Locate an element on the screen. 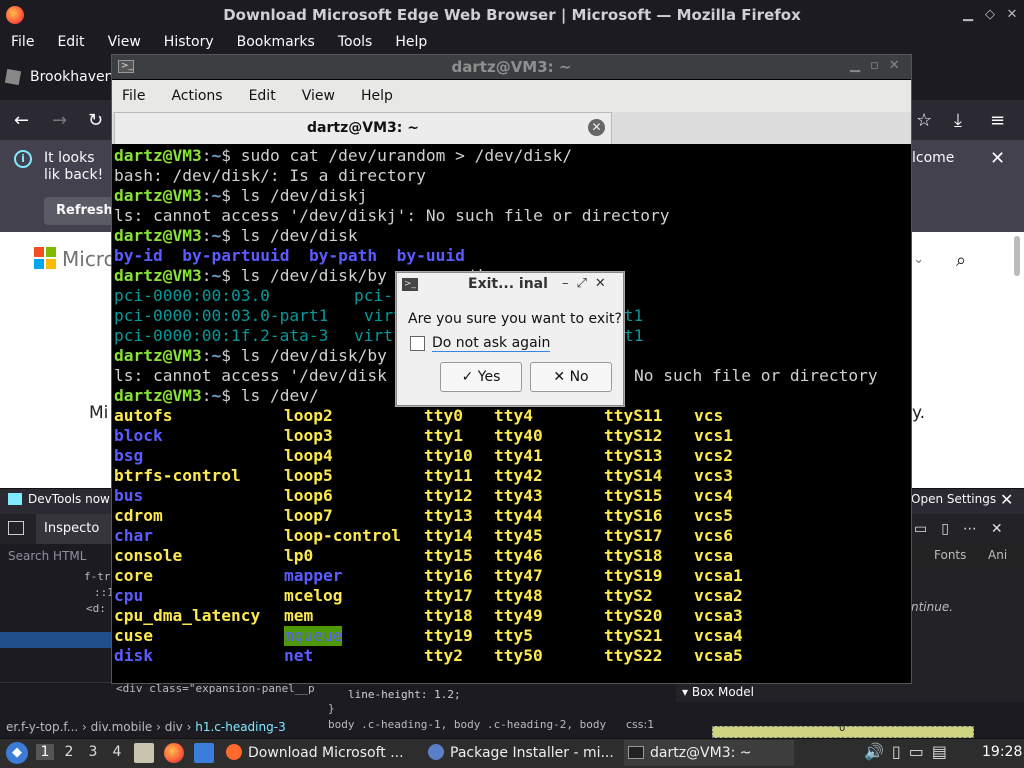 The height and width of the screenshot is (768, 1024). dev-listing-row: cdrom loop7 tty13 tty44 ttyS16 vcs5 is located at coordinates (512, 516).